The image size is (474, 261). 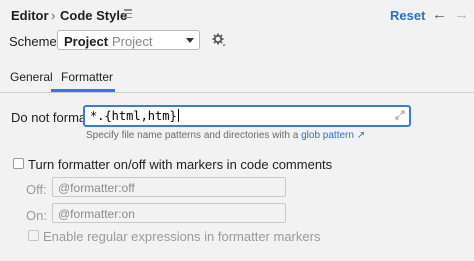 I want to click on scheme-dropdown: Project Project, so click(x=128, y=40).